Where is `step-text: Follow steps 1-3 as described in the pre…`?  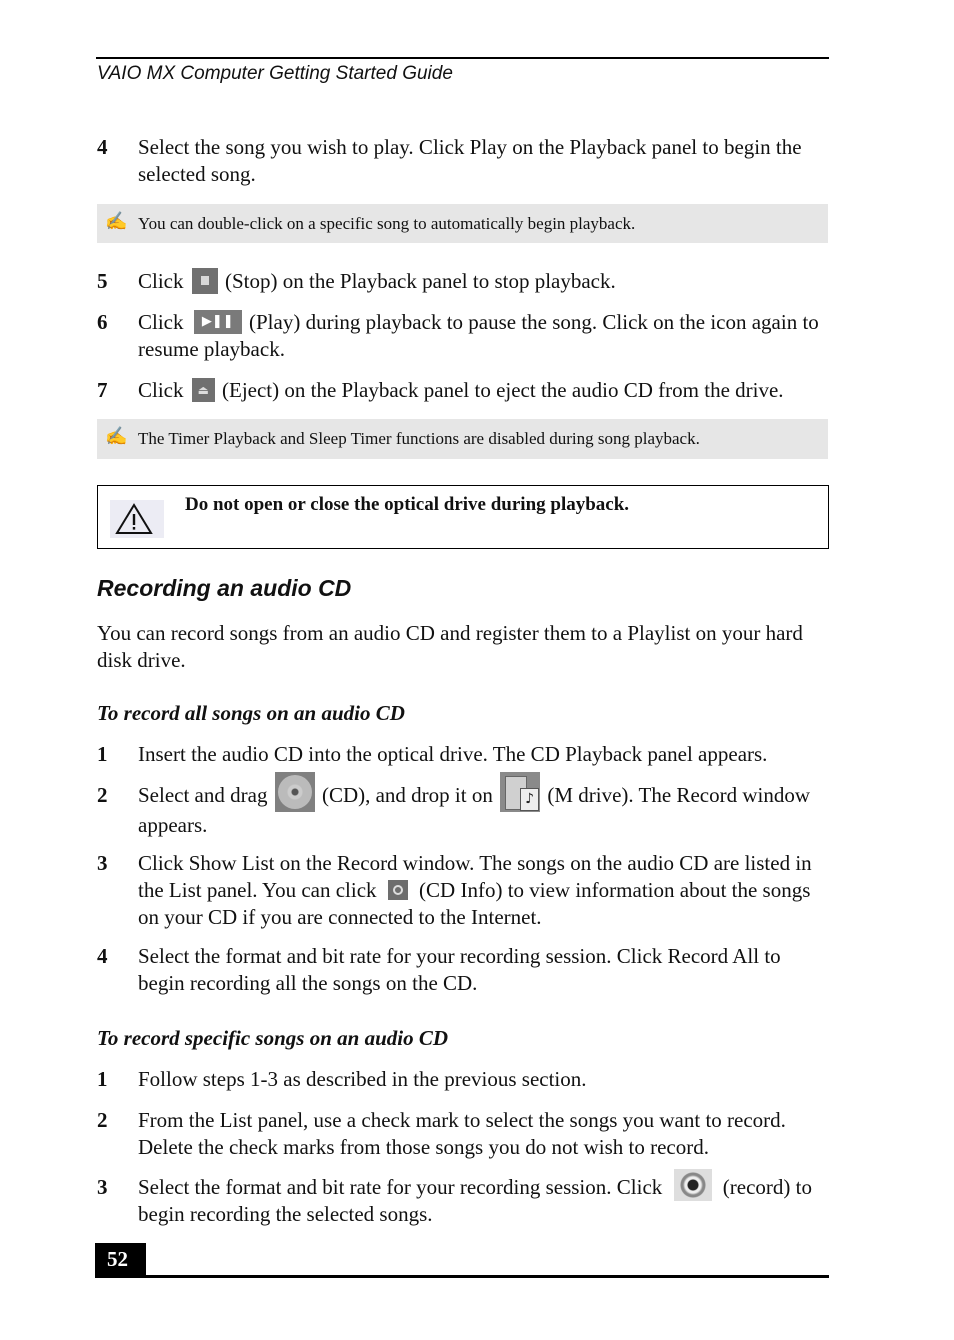 step-text: Follow steps 1-3 as described in the pre… is located at coordinates (362, 1079).